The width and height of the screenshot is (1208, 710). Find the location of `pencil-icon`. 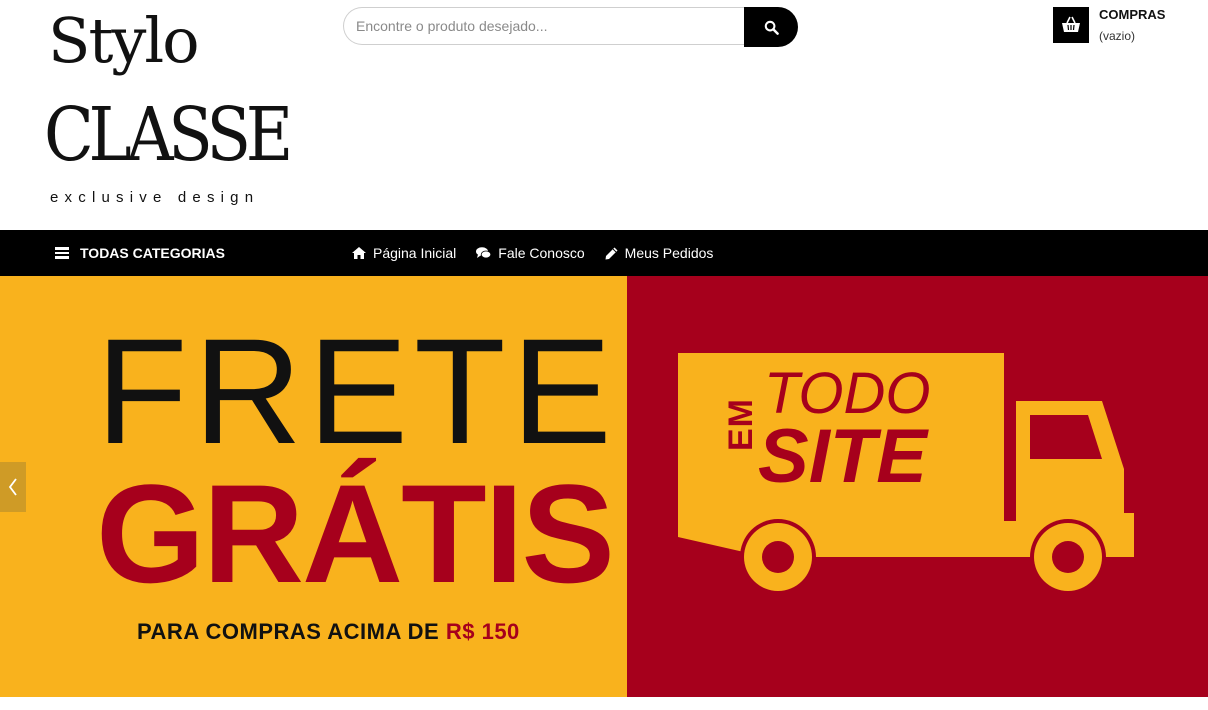

pencil-icon is located at coordinates (611, 253).